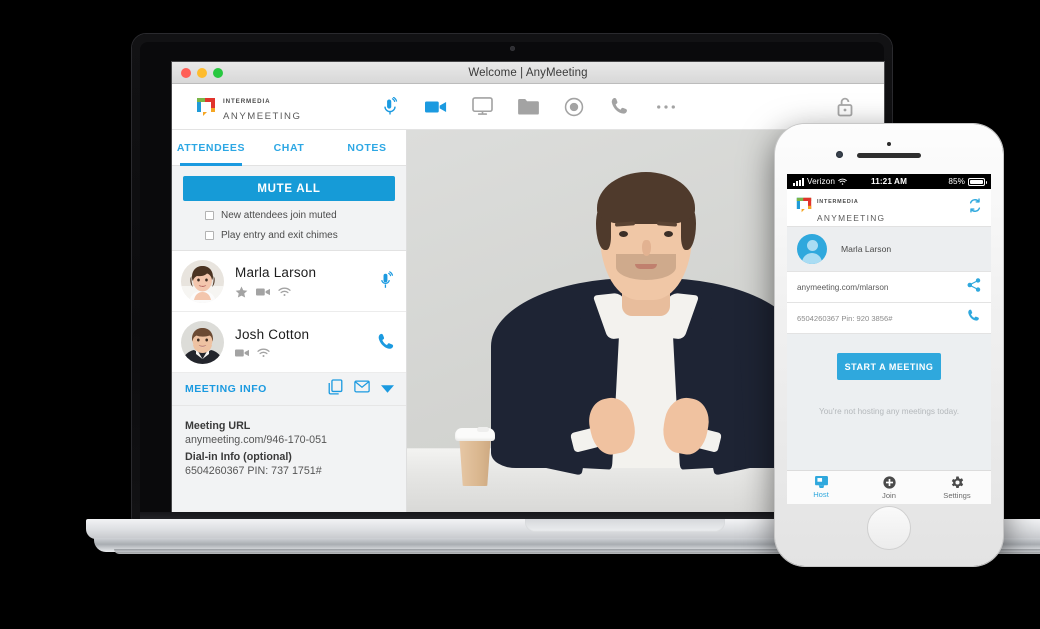 The height and width of the screenshot is (629, 1040). I want to click on battery-percent: 85%, so click(956, 181).